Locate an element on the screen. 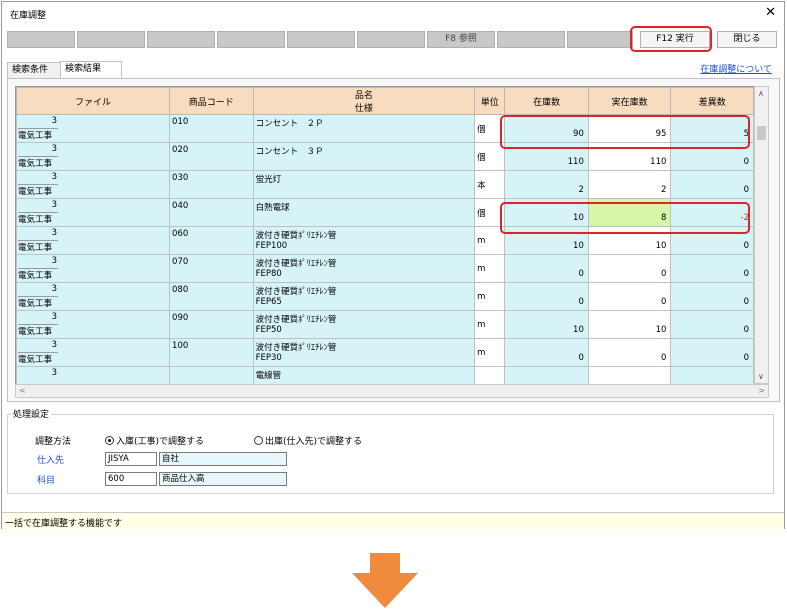 The width and height of the screenshot is (787, 614). scroll-up-icon: ∧ is located at coordinates (761, 93).